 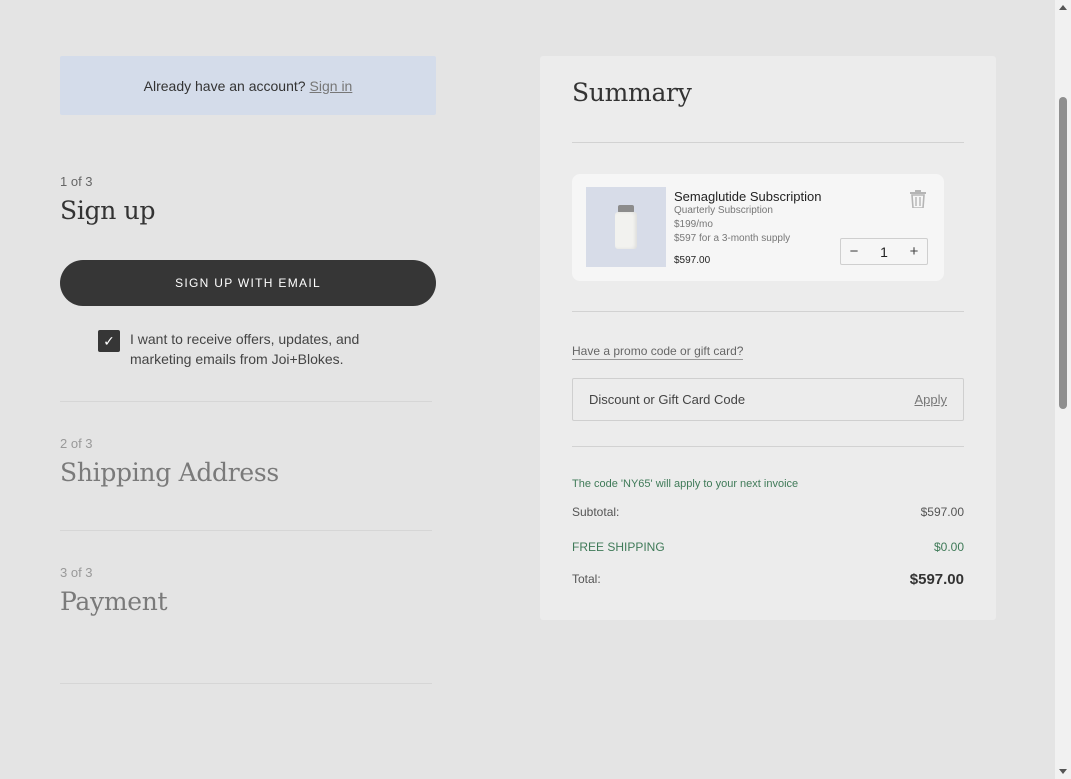 I want to click on quantity-decrease-button: −, so click(x=854, y=251).